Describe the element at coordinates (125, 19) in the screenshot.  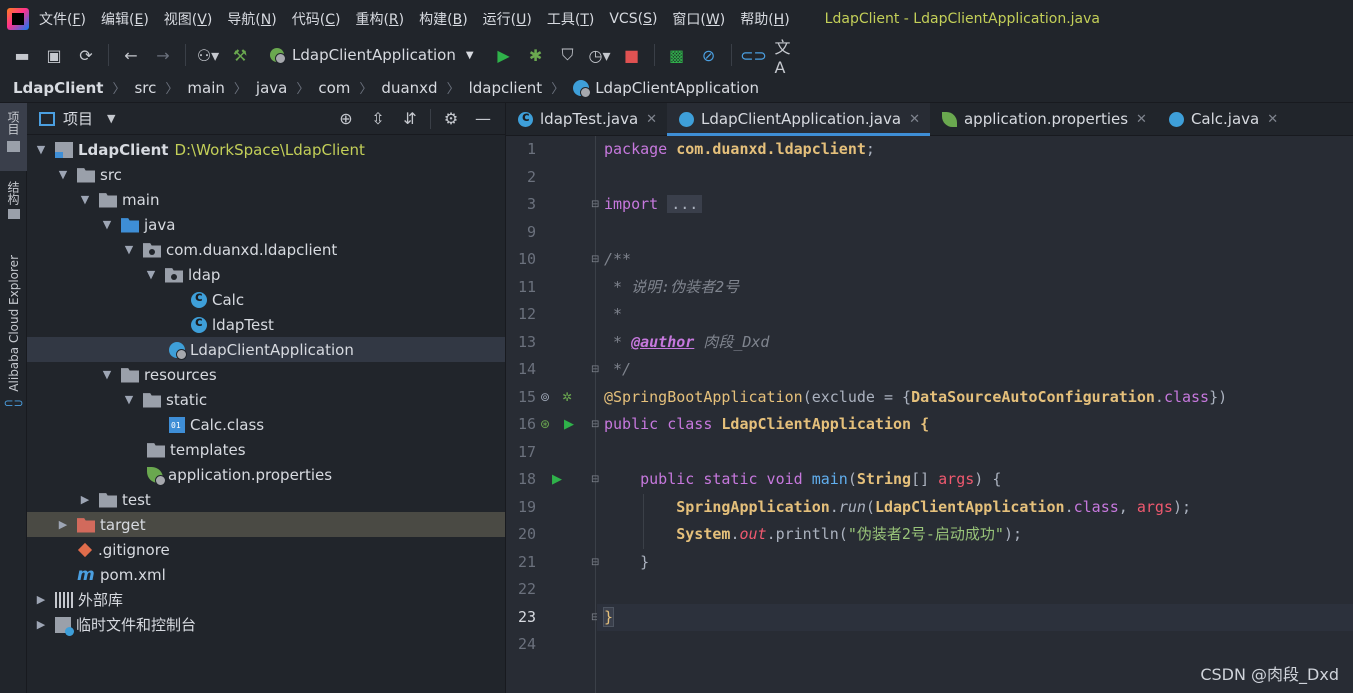
I see `menu-edit: 编辑(E)` at that location.